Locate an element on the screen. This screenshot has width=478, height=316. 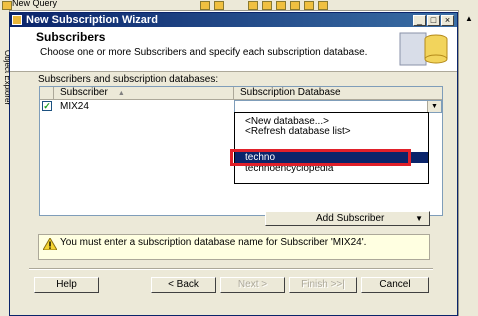
add-subscriber-button: Add Subscriber ▼ is located at coordinates (347, 218).